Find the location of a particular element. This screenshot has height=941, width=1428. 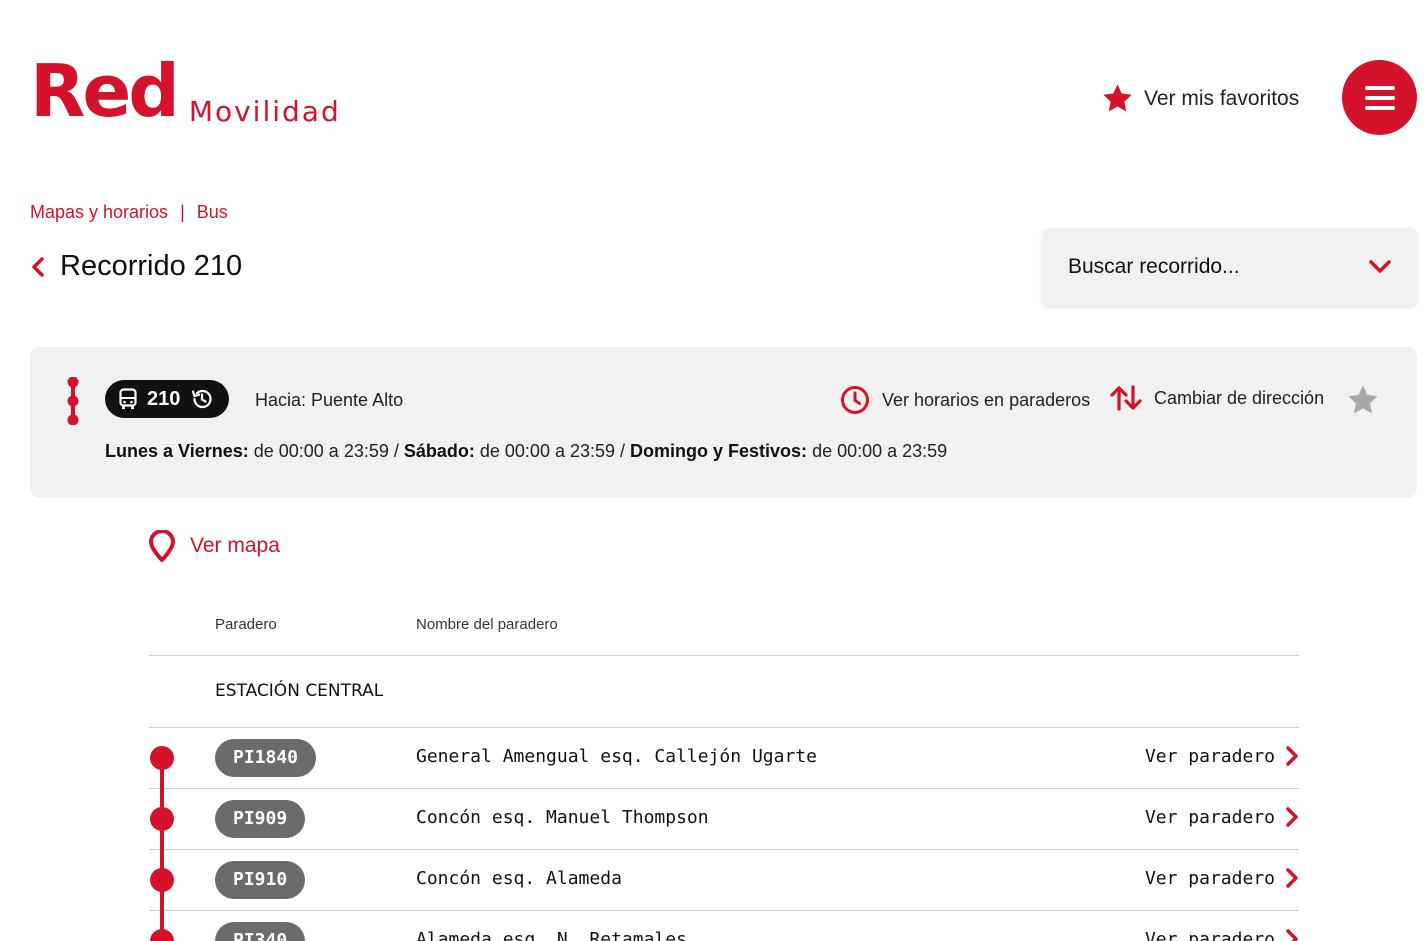

stop-name: General Amengual esq. Callejón Ugarte is located at coordinates (616, 756).